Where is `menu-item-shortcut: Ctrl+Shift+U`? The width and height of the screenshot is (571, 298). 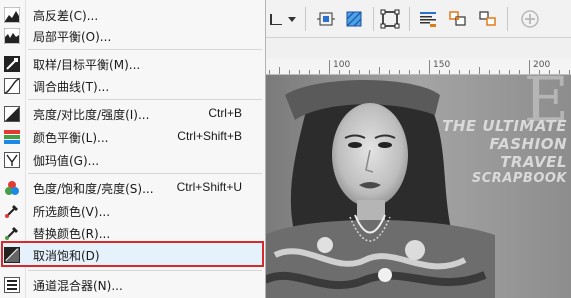 menu-item-shortcut: Ctrl+Shift+U is located at coordinates (209, 187).